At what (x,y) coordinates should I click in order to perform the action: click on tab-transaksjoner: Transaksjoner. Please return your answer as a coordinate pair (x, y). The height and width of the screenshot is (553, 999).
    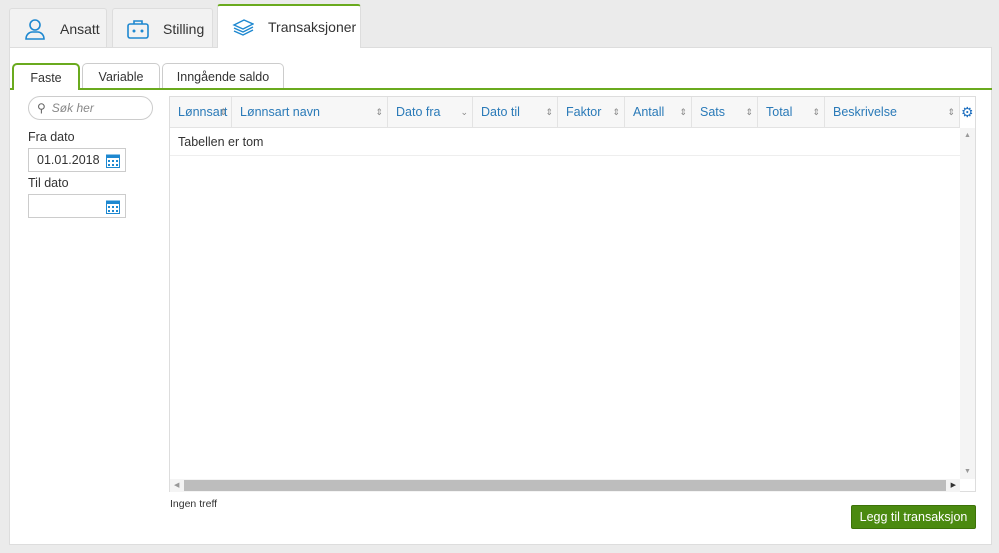
    Looking at the image, I should click on (289, 26).